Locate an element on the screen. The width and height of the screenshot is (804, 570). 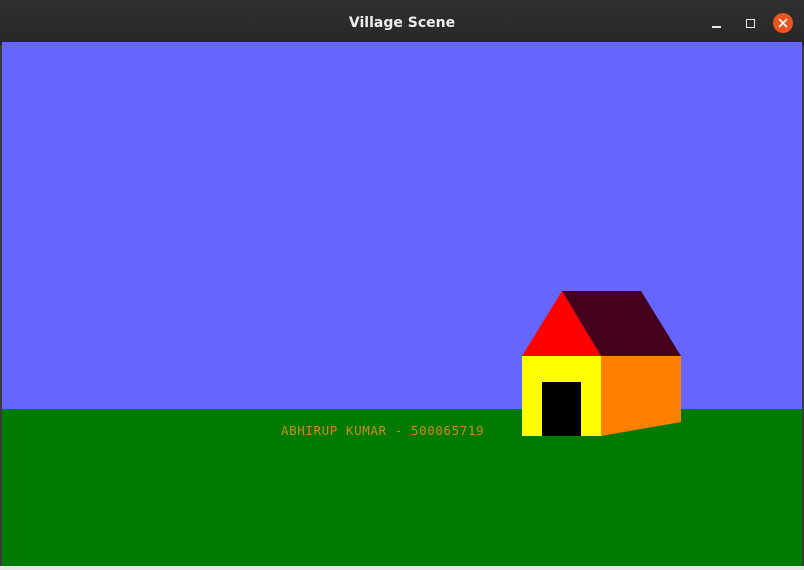
window-bottom-edge is located at coordinates (402, 568).